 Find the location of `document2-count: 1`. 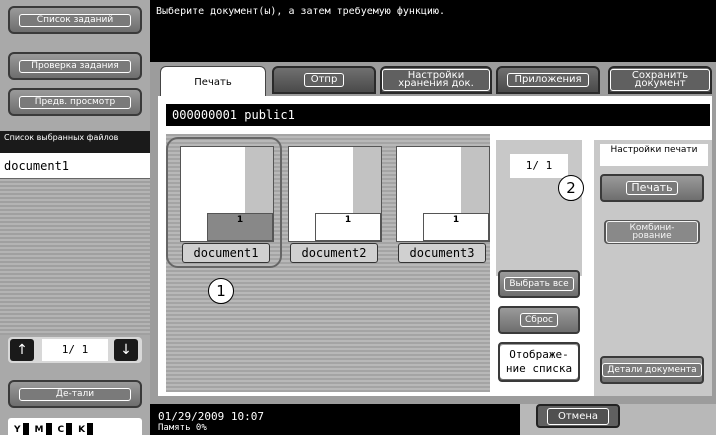

document2-count: 1 is located at coordinates (348, 227).